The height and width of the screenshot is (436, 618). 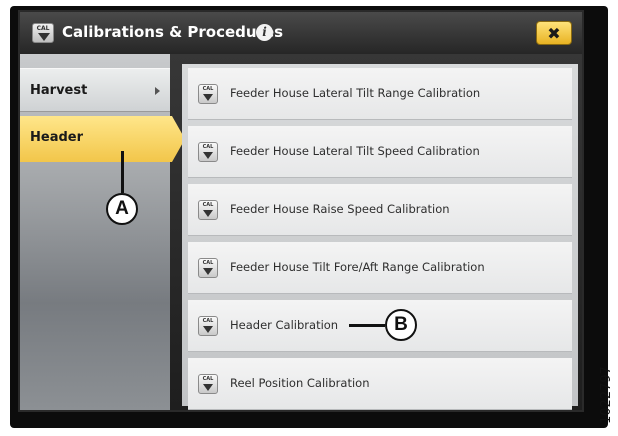 I want to click on callout-b: B, so click(x=401, y=325).